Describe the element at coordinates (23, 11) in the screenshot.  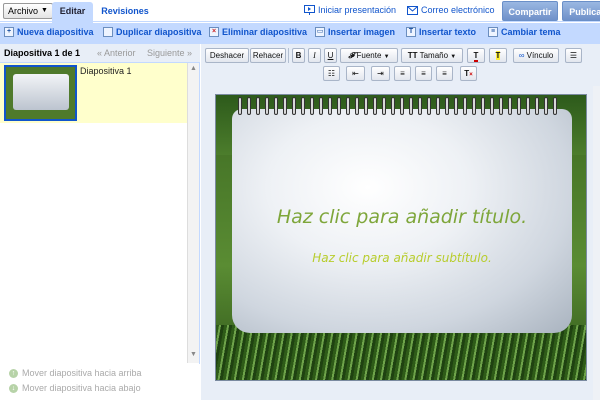
I see `archivo-label: Archivo` at that location.